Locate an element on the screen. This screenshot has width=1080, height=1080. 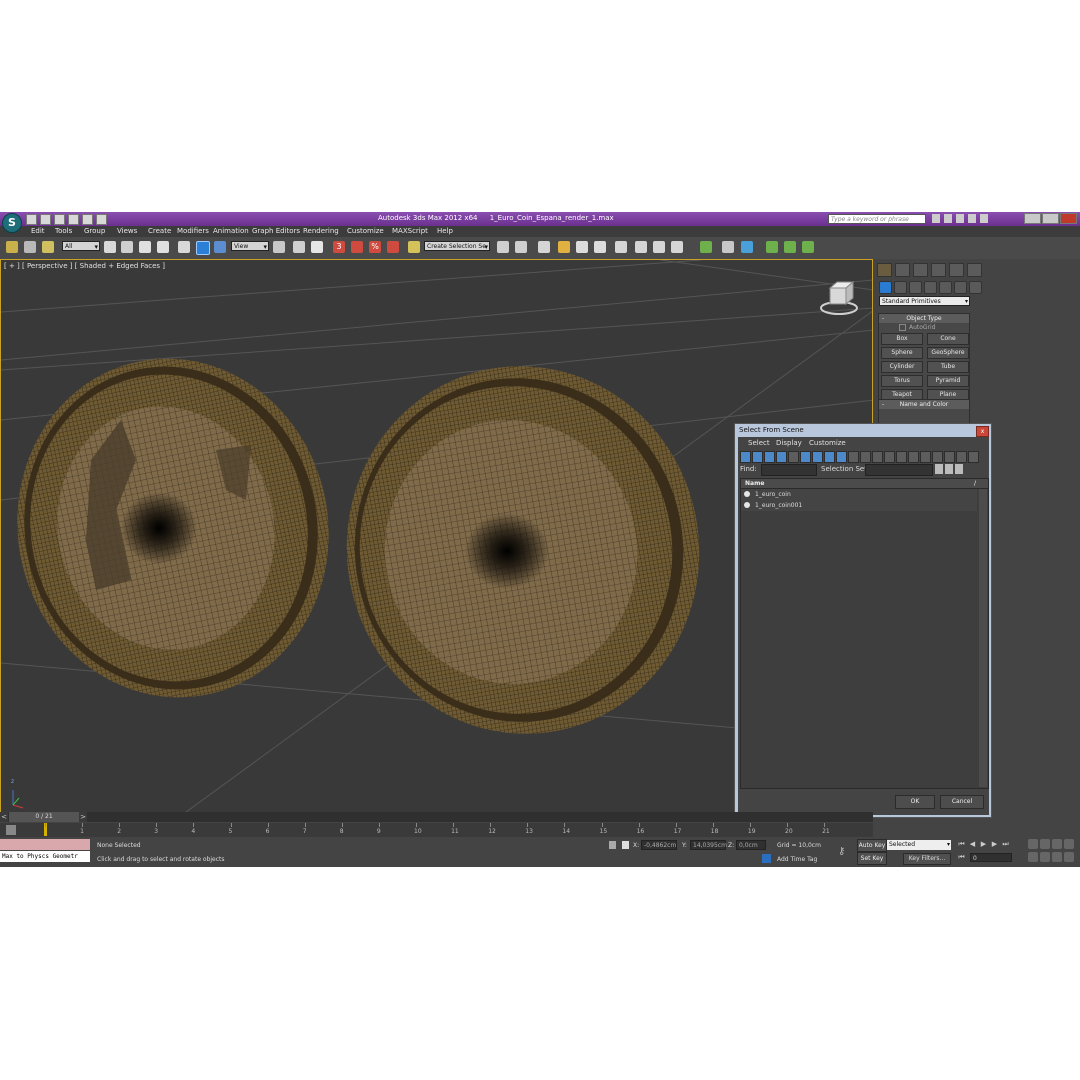
subscription-icon is located at coordinates (948, 218).